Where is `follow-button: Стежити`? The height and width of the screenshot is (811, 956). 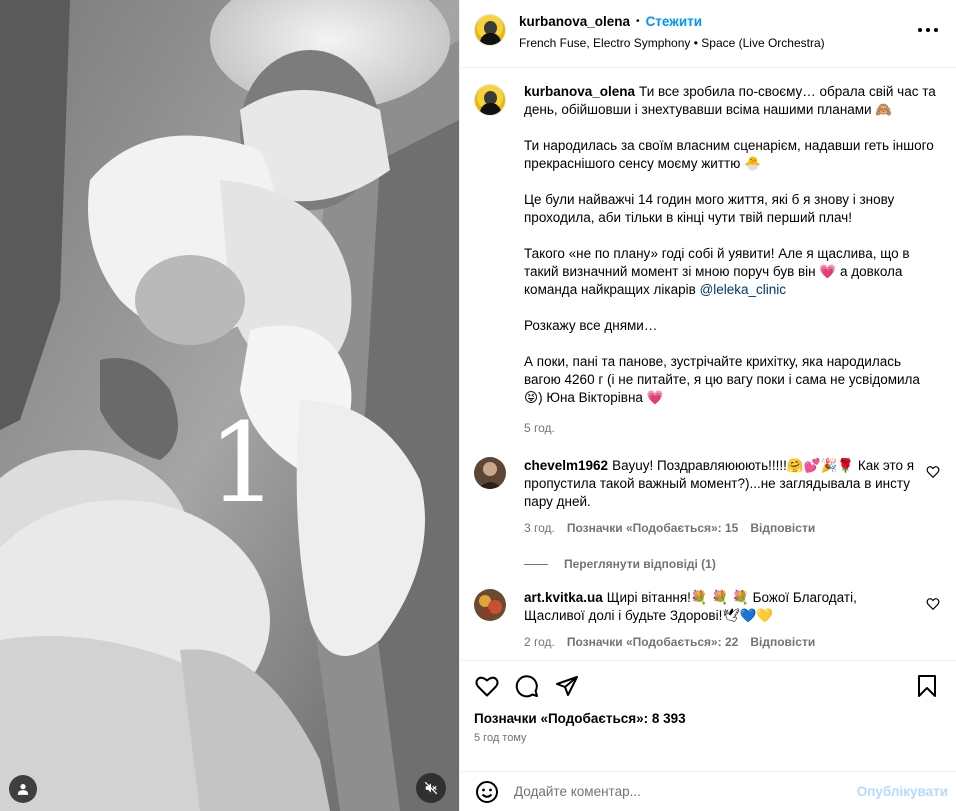
follow-button: Стежити is located at coordinates (674, 22).